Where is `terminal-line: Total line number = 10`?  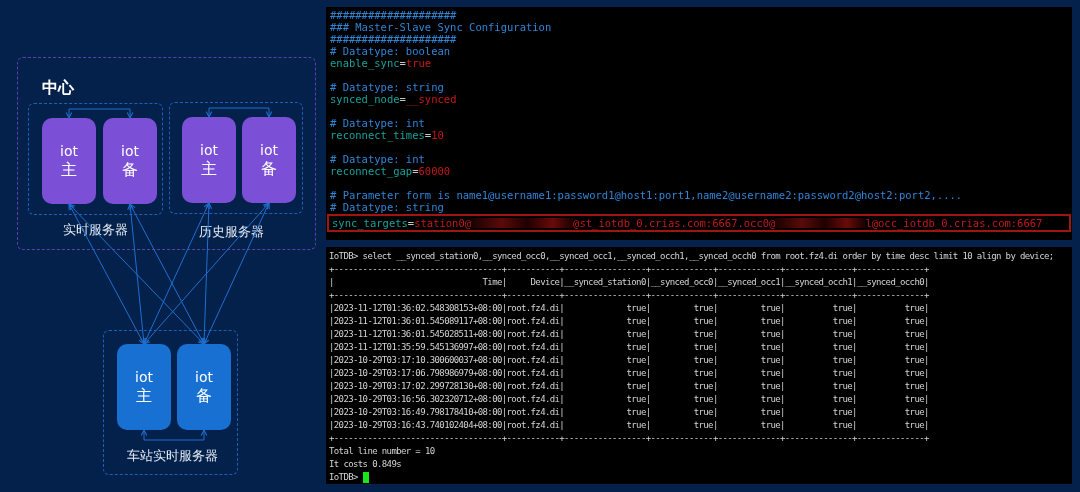 terminal-line: Total line number = 10 is located at coordinates (382, 451).